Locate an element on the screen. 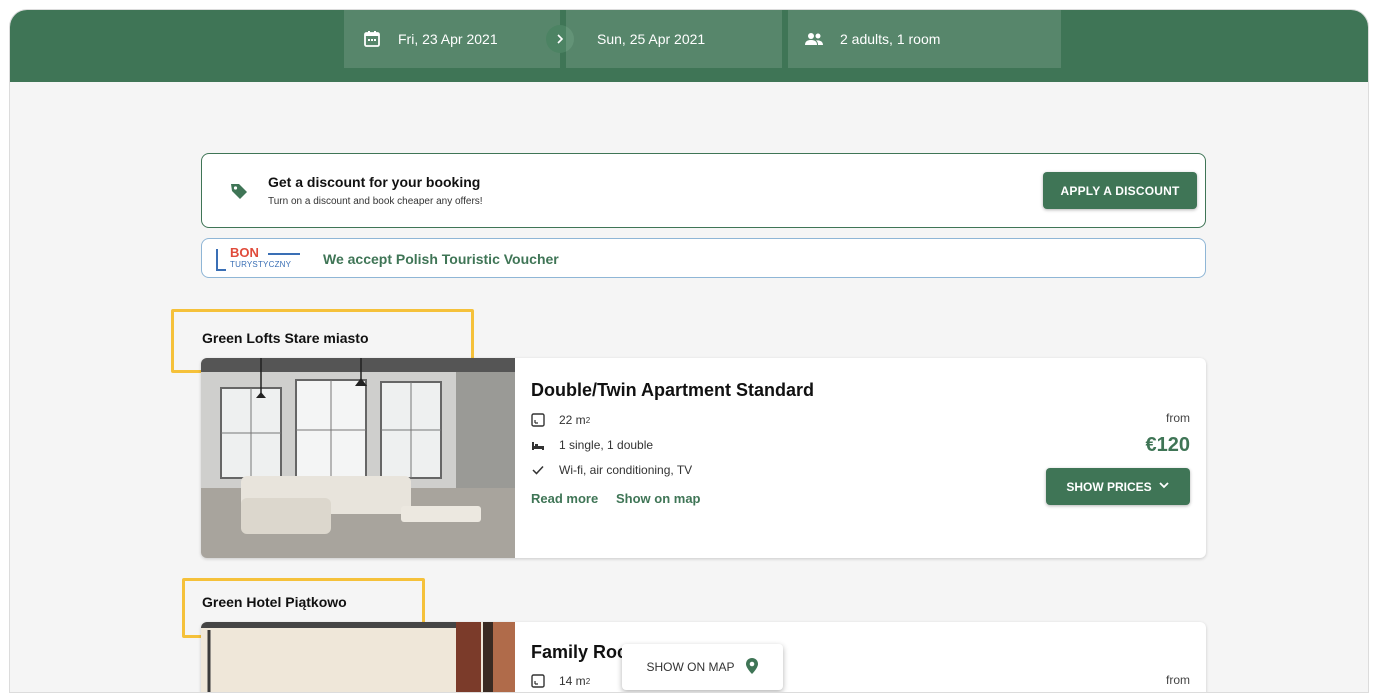 The width and height of the screenshot is (1375, 693). discount-title: Get a discount for your booking is located at coordinates (374, 182).